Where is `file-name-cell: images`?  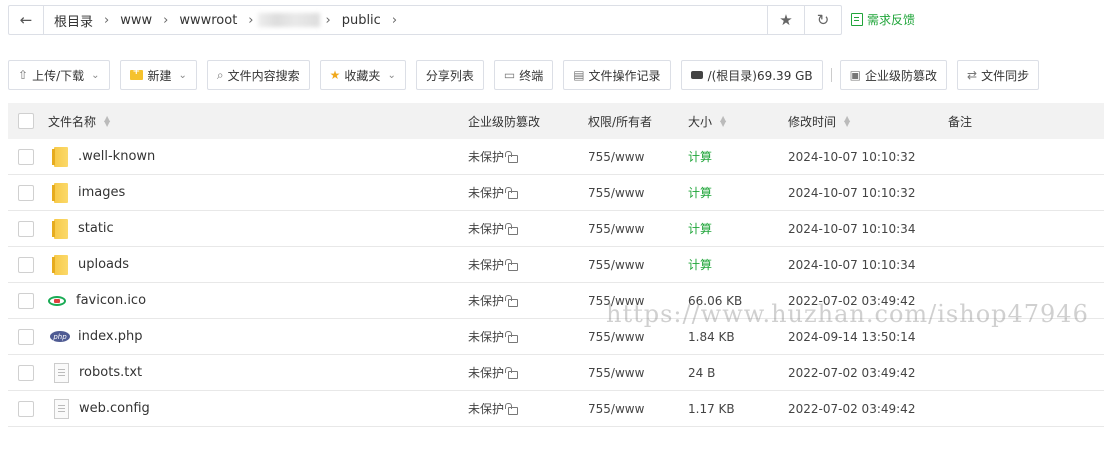
file-name-cell: images is located at coordinates (86, 192).